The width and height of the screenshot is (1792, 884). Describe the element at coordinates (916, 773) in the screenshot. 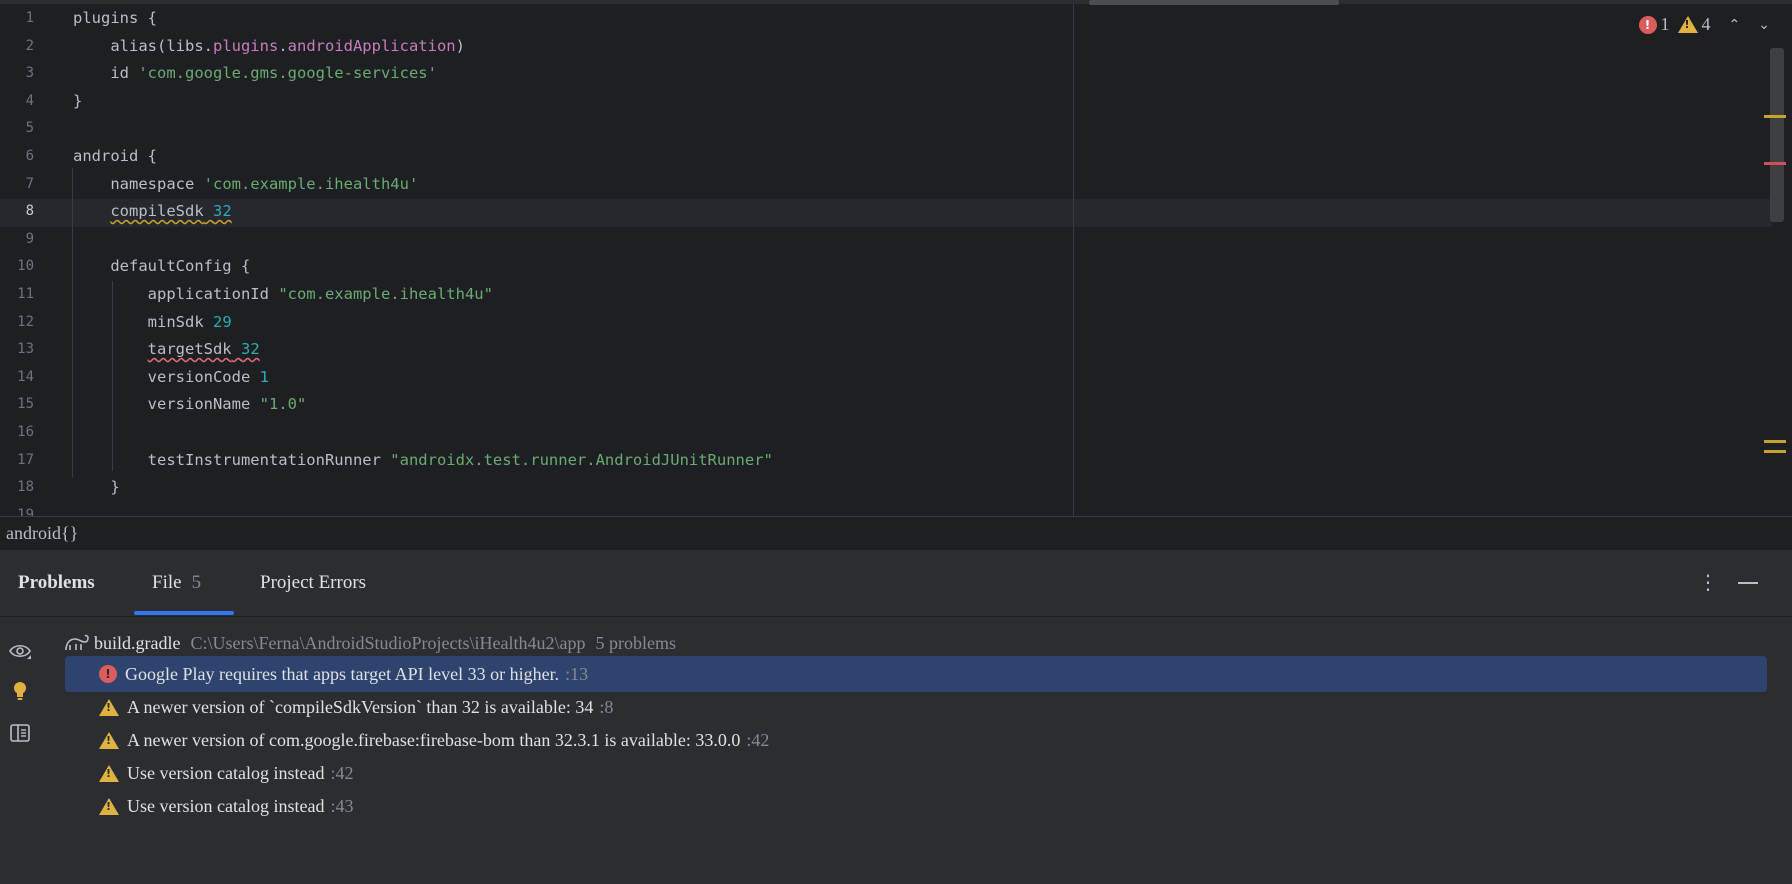

I see `problem-row: Use version catalog instead:42` at that location.